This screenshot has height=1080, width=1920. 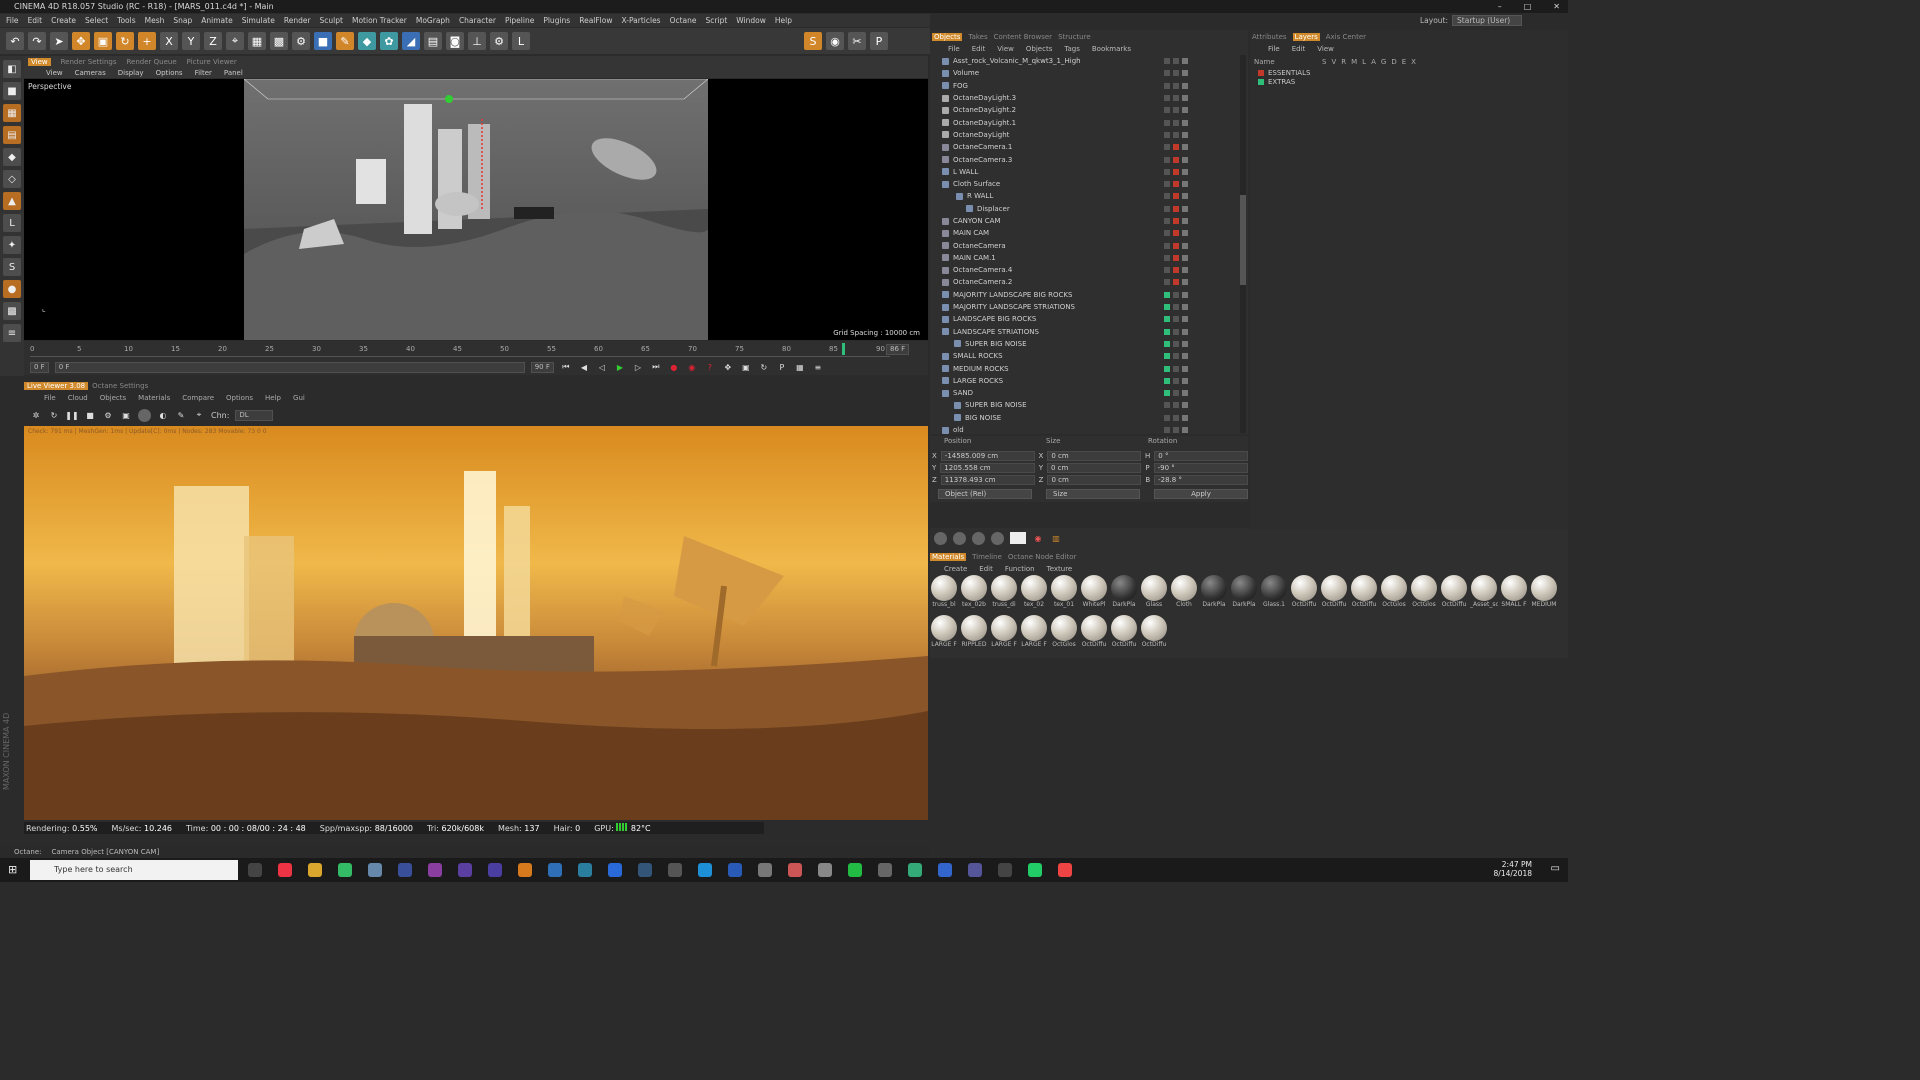 What do you see at coordinates (181, 415) in the screenshot?
I see `pick-material-icon: ✎` at bounding box center [181, 415].